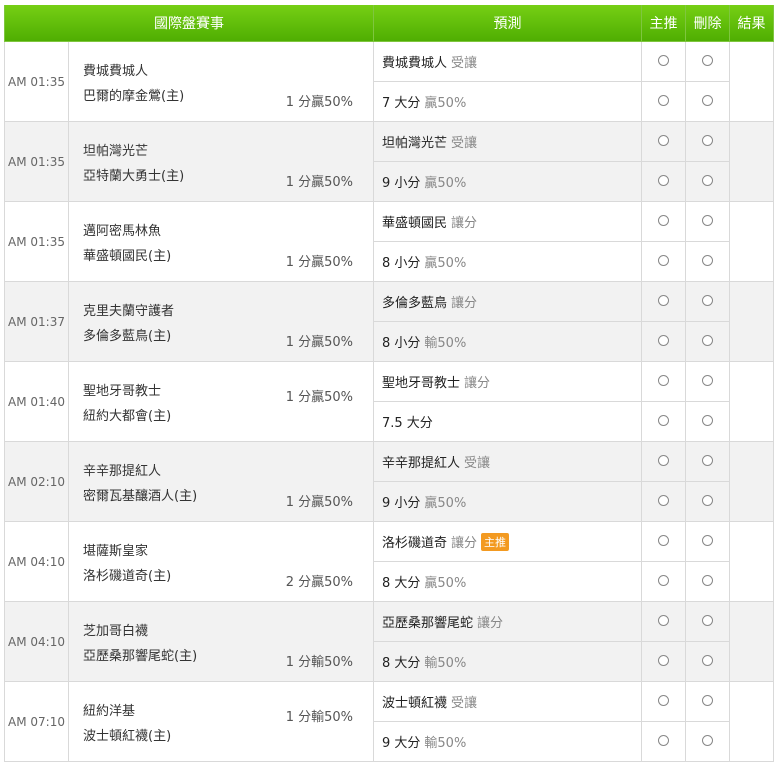  What do you see at coordinates (122, 471) in the screenshot?
I see `away-team: 辛辛那提紅人` at bounding box center [122, 471].